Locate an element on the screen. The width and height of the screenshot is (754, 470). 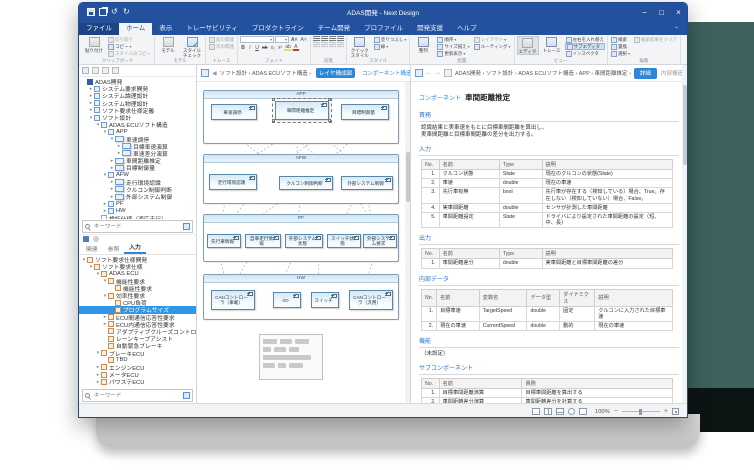
font-size-select: ▾ is located at coordinates (282, 39).